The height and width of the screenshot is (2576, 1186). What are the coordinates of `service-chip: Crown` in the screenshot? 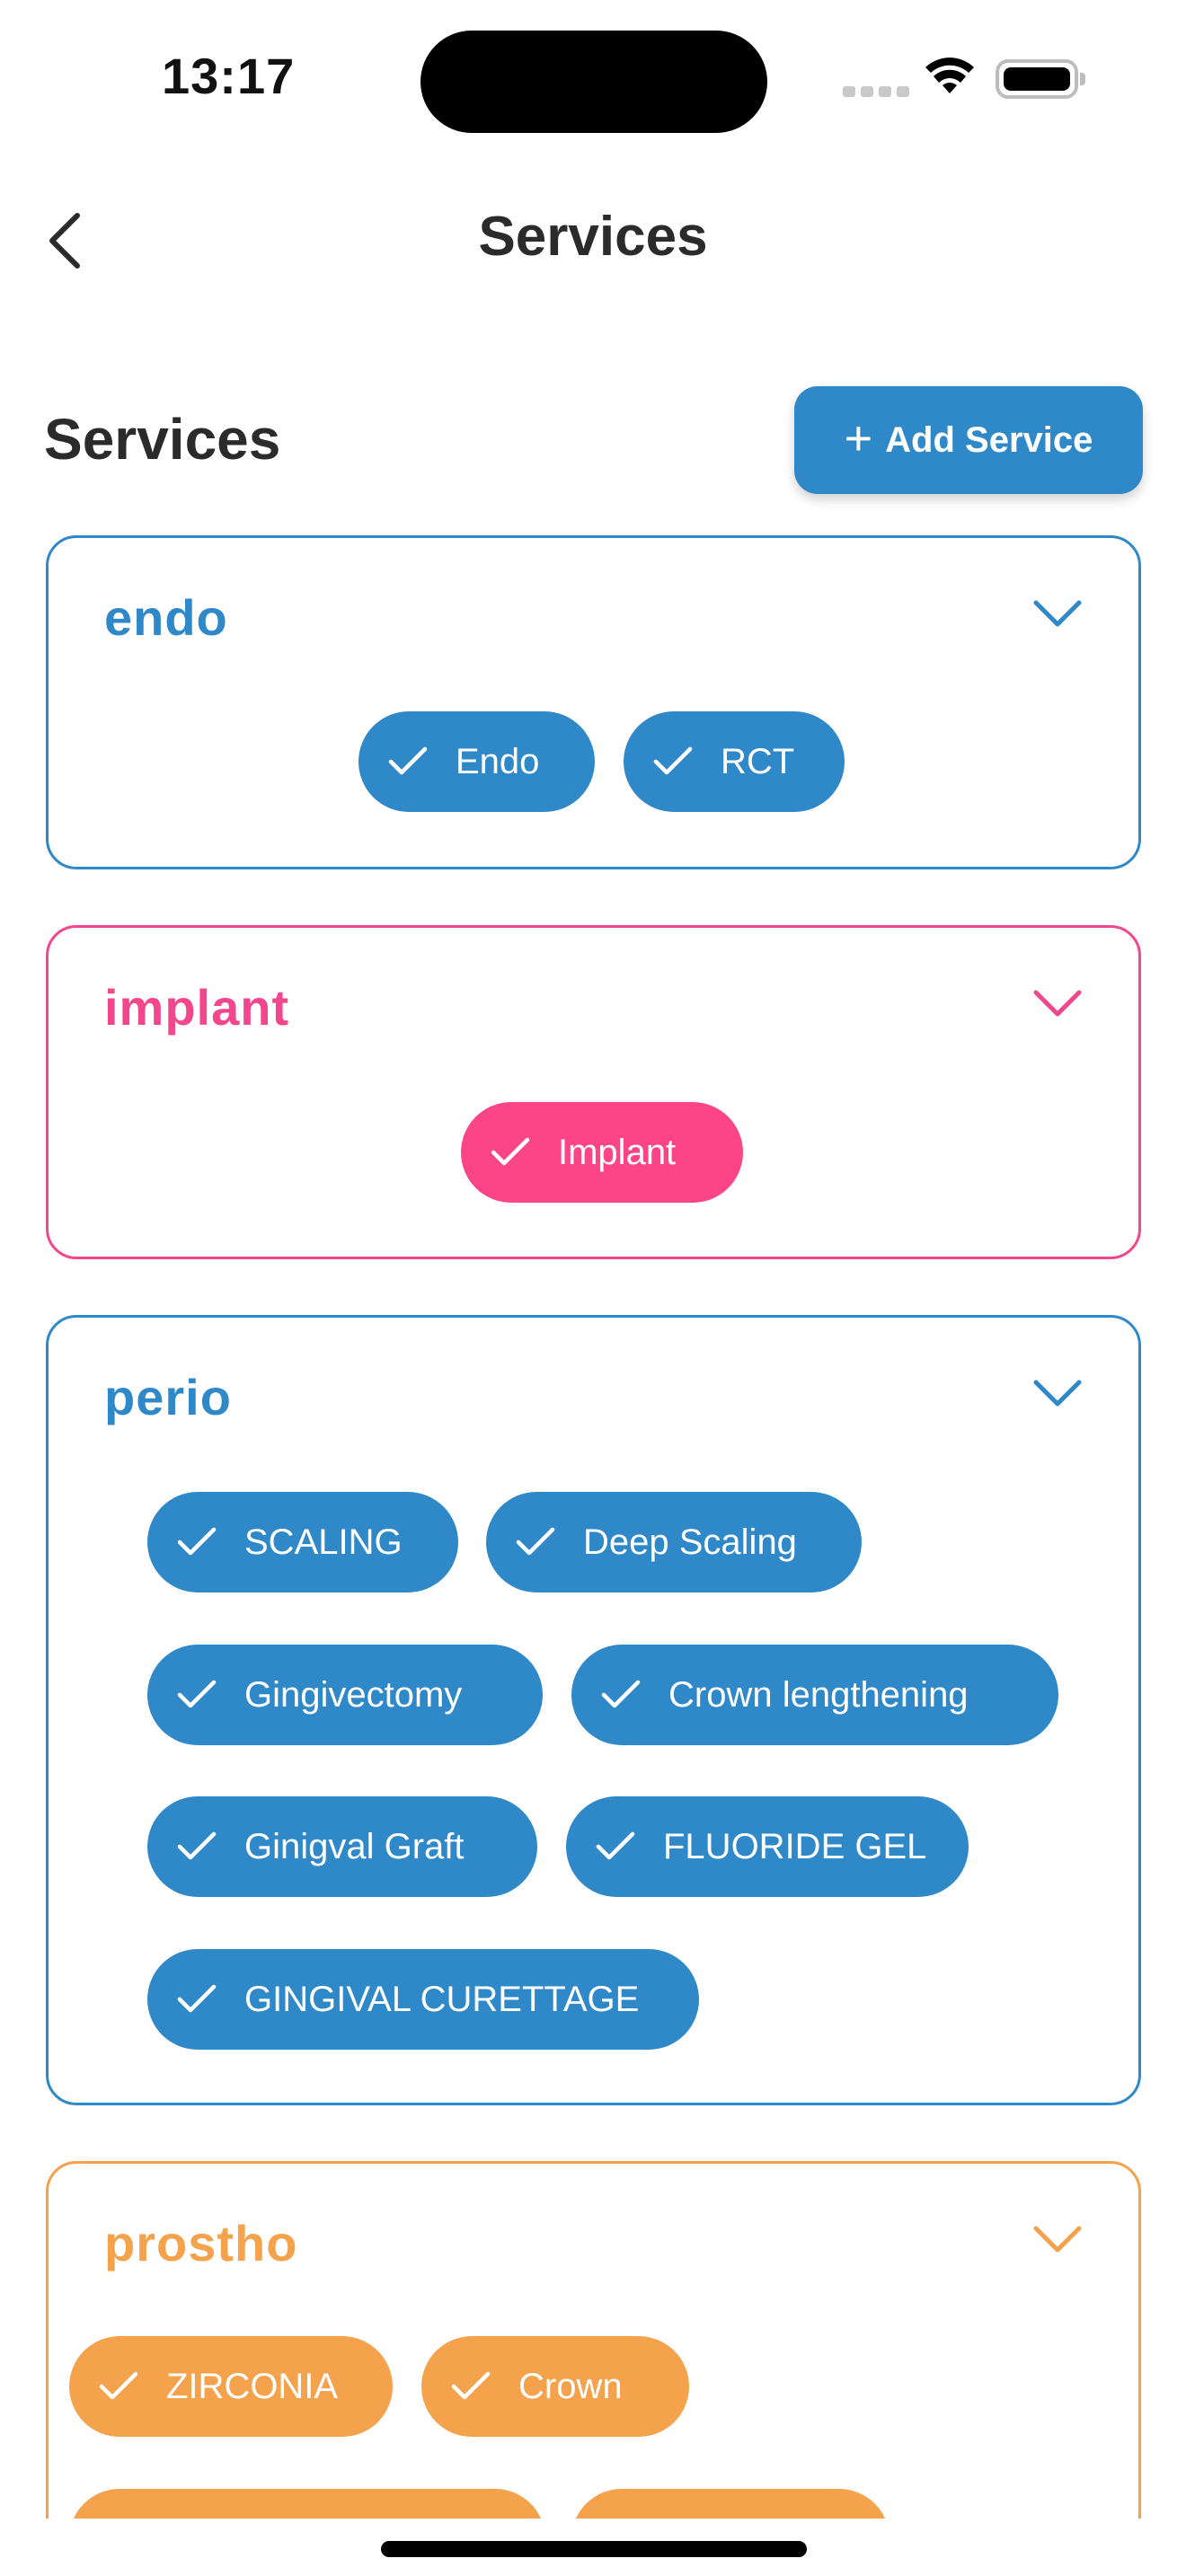 It's located at (555, 2386).